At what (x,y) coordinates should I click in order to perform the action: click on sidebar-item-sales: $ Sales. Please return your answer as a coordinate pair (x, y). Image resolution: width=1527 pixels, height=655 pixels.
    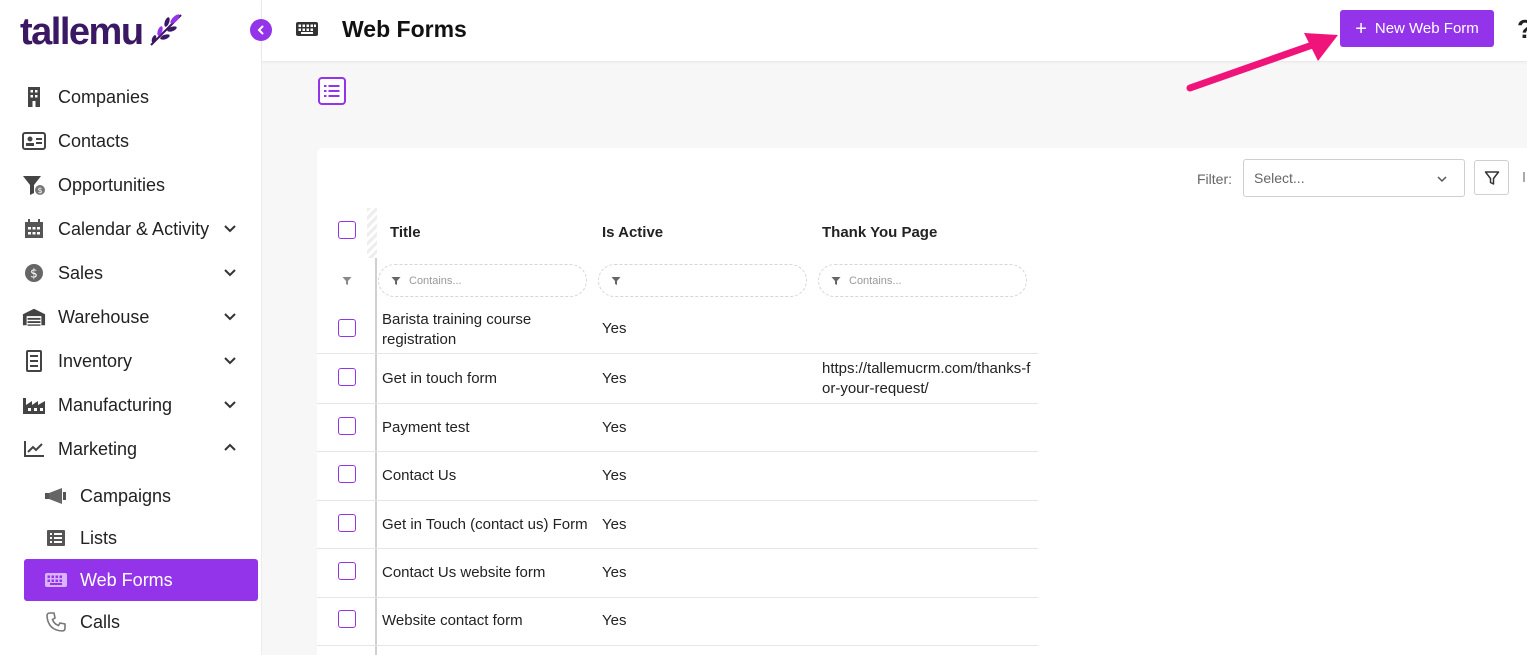
    Looking at the image, I should click on (131, 273).